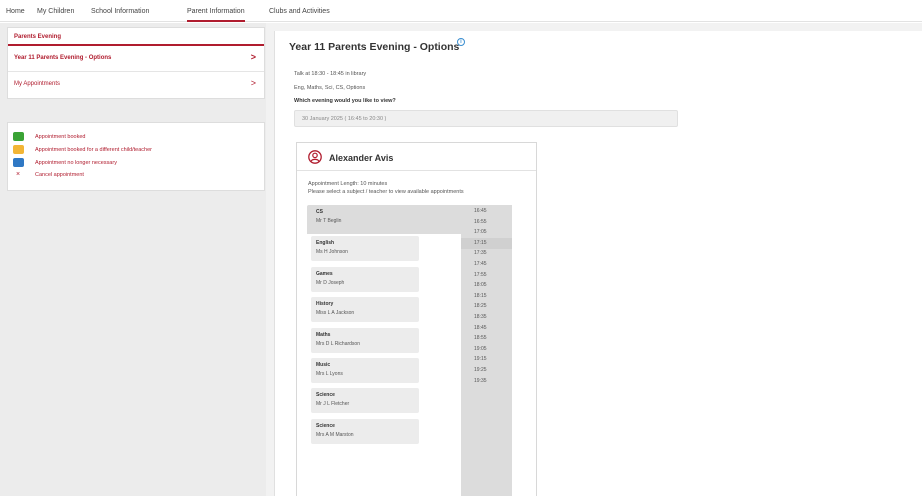  Describe the element at coordinates (15, 11) in the screenshot. I see `tab-home: Home` at that location.